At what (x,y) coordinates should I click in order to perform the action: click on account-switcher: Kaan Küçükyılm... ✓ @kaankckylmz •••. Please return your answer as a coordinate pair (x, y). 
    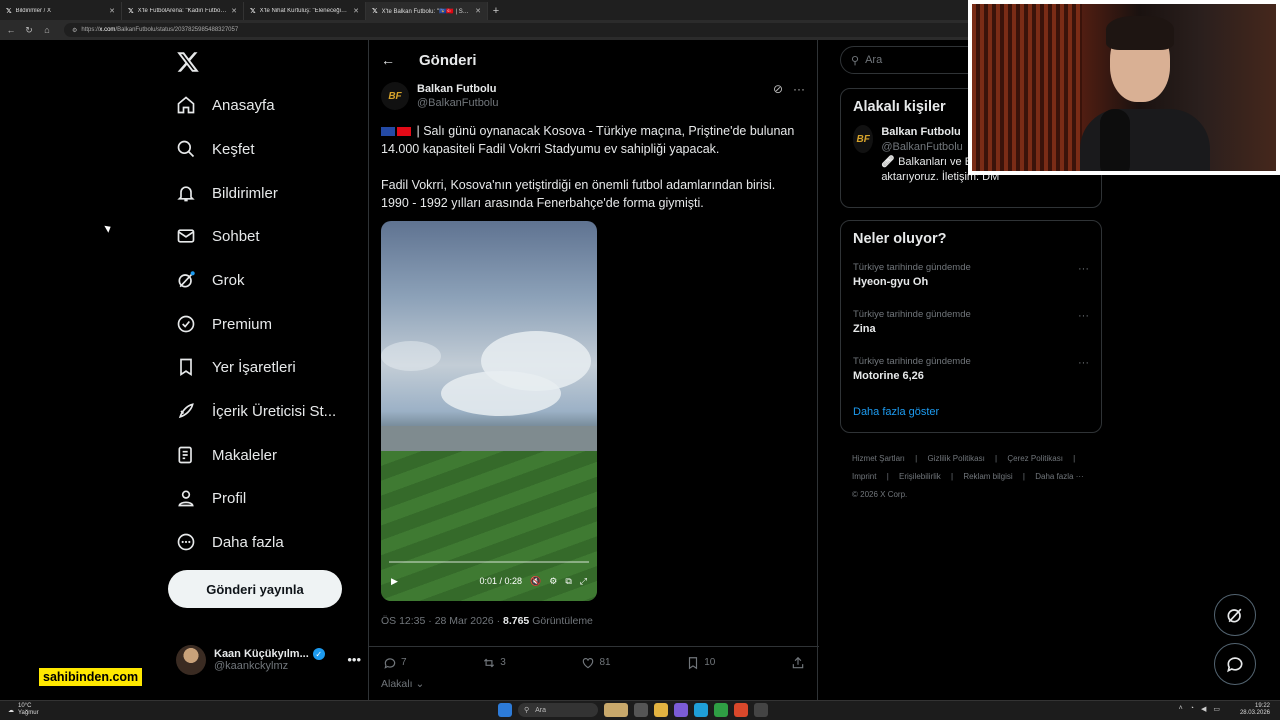
    Looking at the image, I should click on (268, 660).